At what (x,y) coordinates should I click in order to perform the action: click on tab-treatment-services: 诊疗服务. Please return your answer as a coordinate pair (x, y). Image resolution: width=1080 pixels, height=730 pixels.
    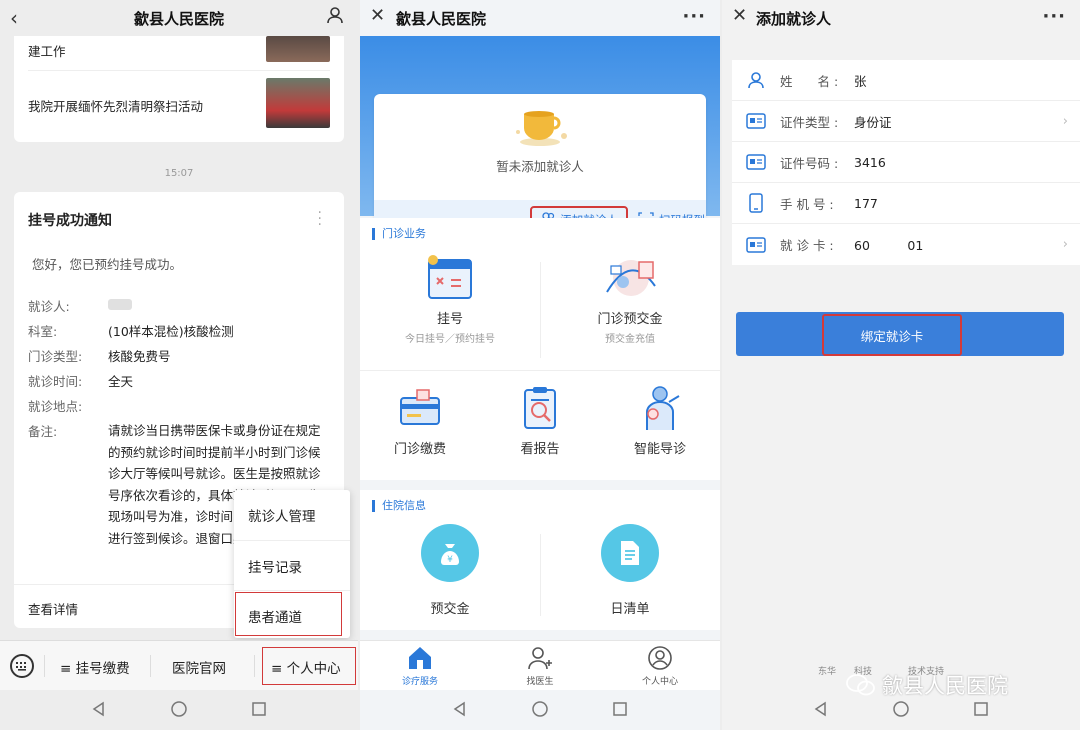
    Looking at the image, I should click on (420, 666).